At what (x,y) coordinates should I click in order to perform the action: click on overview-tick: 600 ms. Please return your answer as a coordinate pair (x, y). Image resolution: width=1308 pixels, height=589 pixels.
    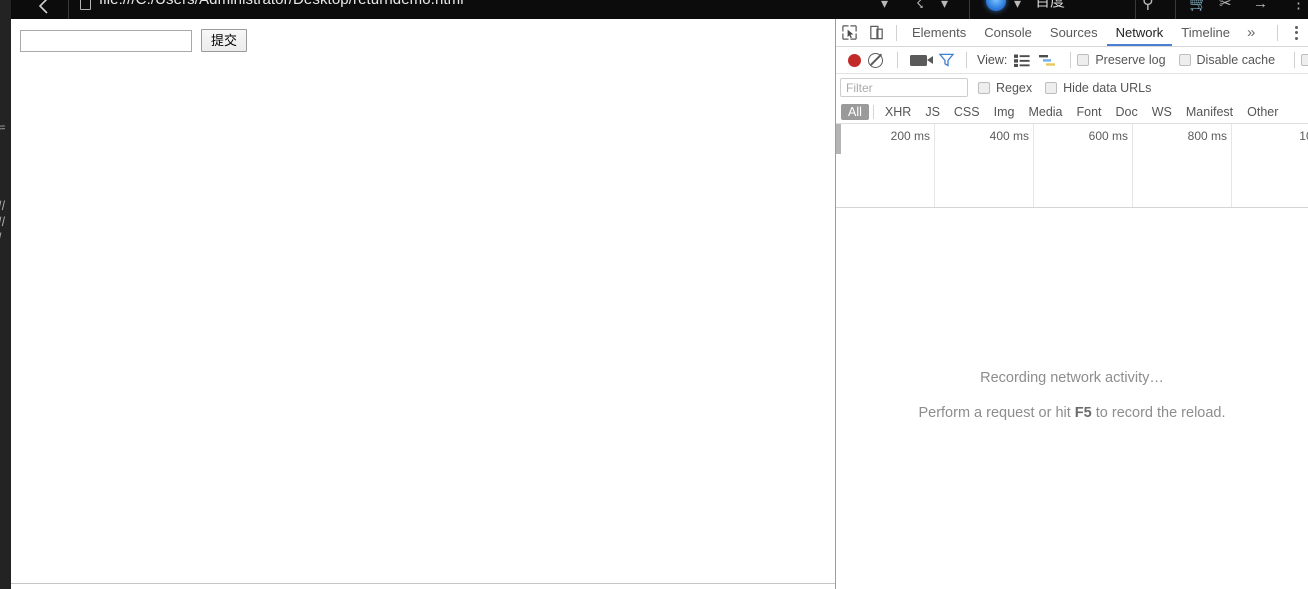
    Looking at the image, I should click on (1083, 165).